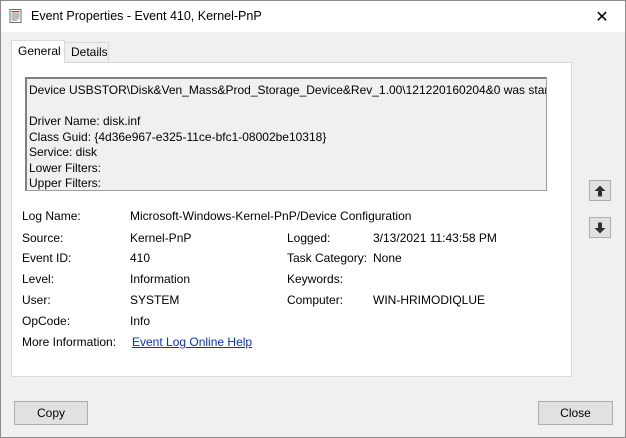 The image size is (626, 438). I want to click on computer-label: Computer:, so click(315, 300).